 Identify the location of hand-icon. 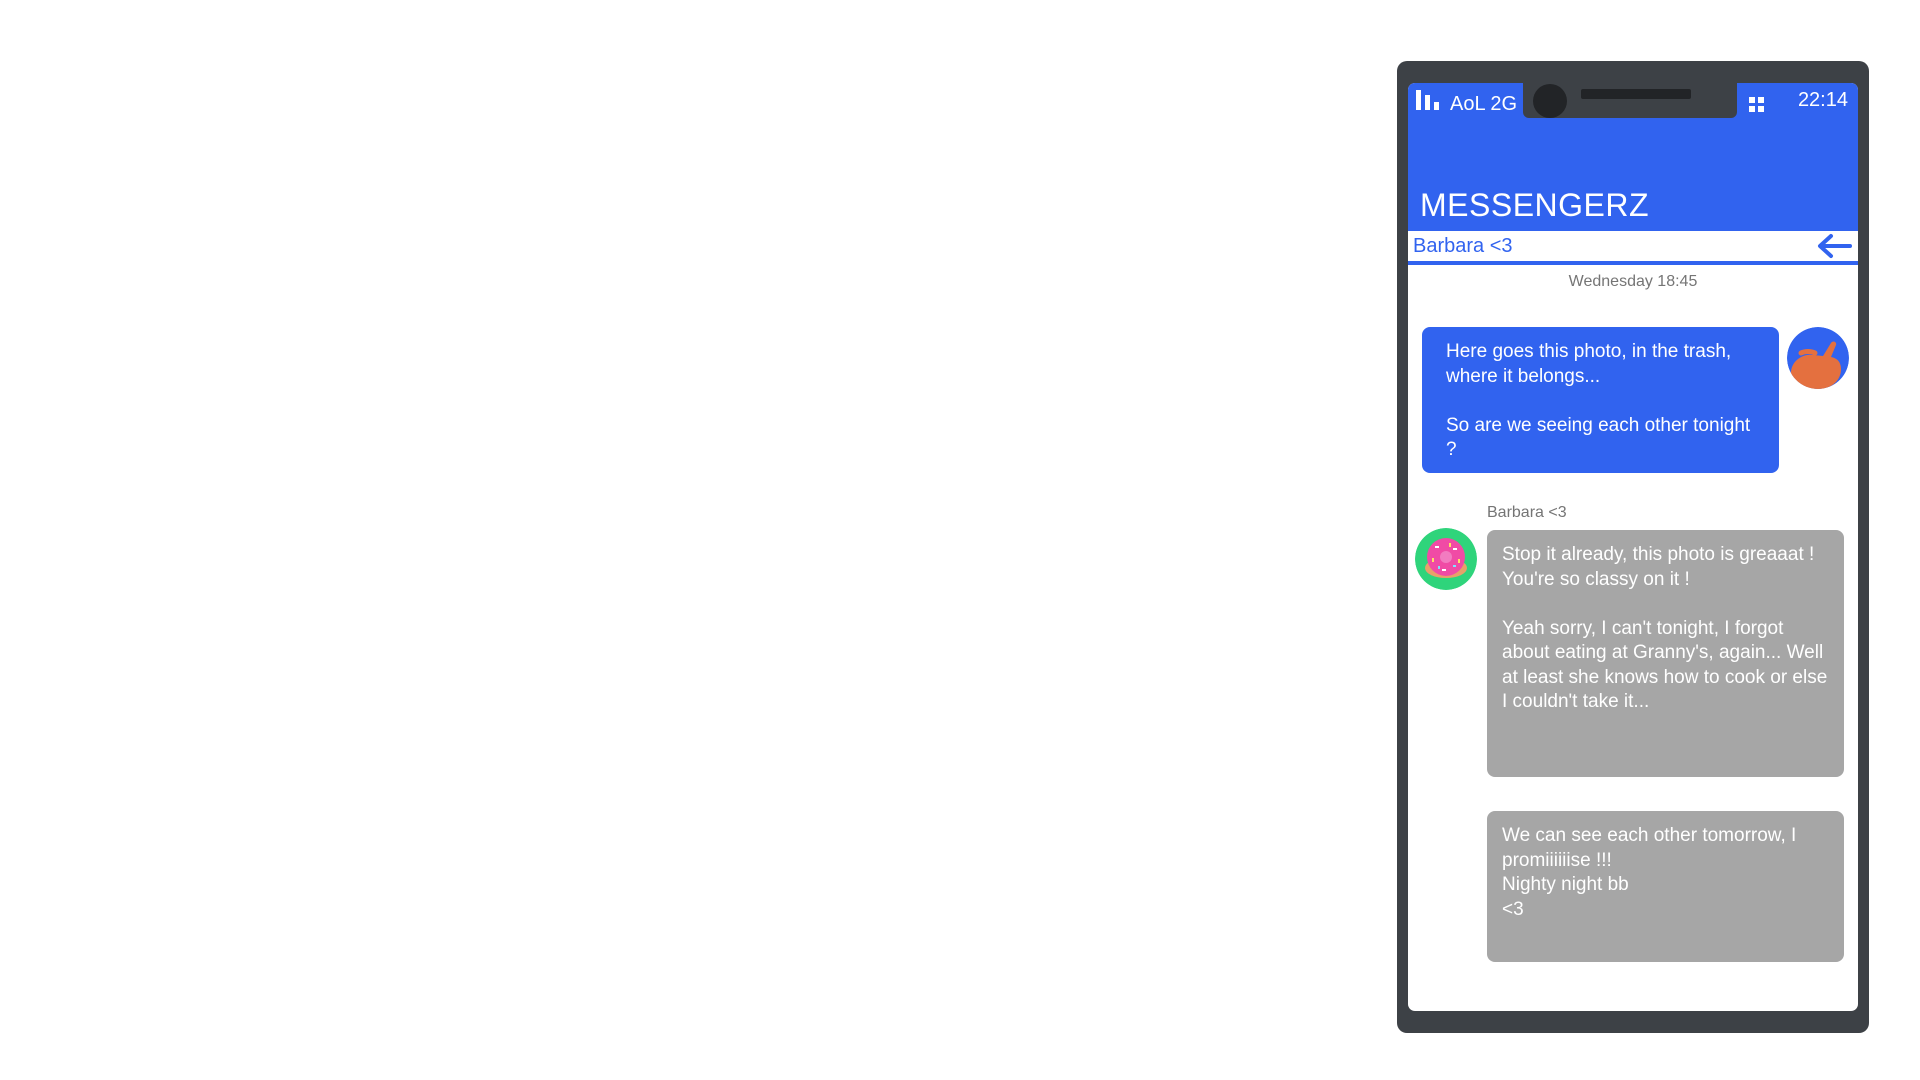
(1818, 358).